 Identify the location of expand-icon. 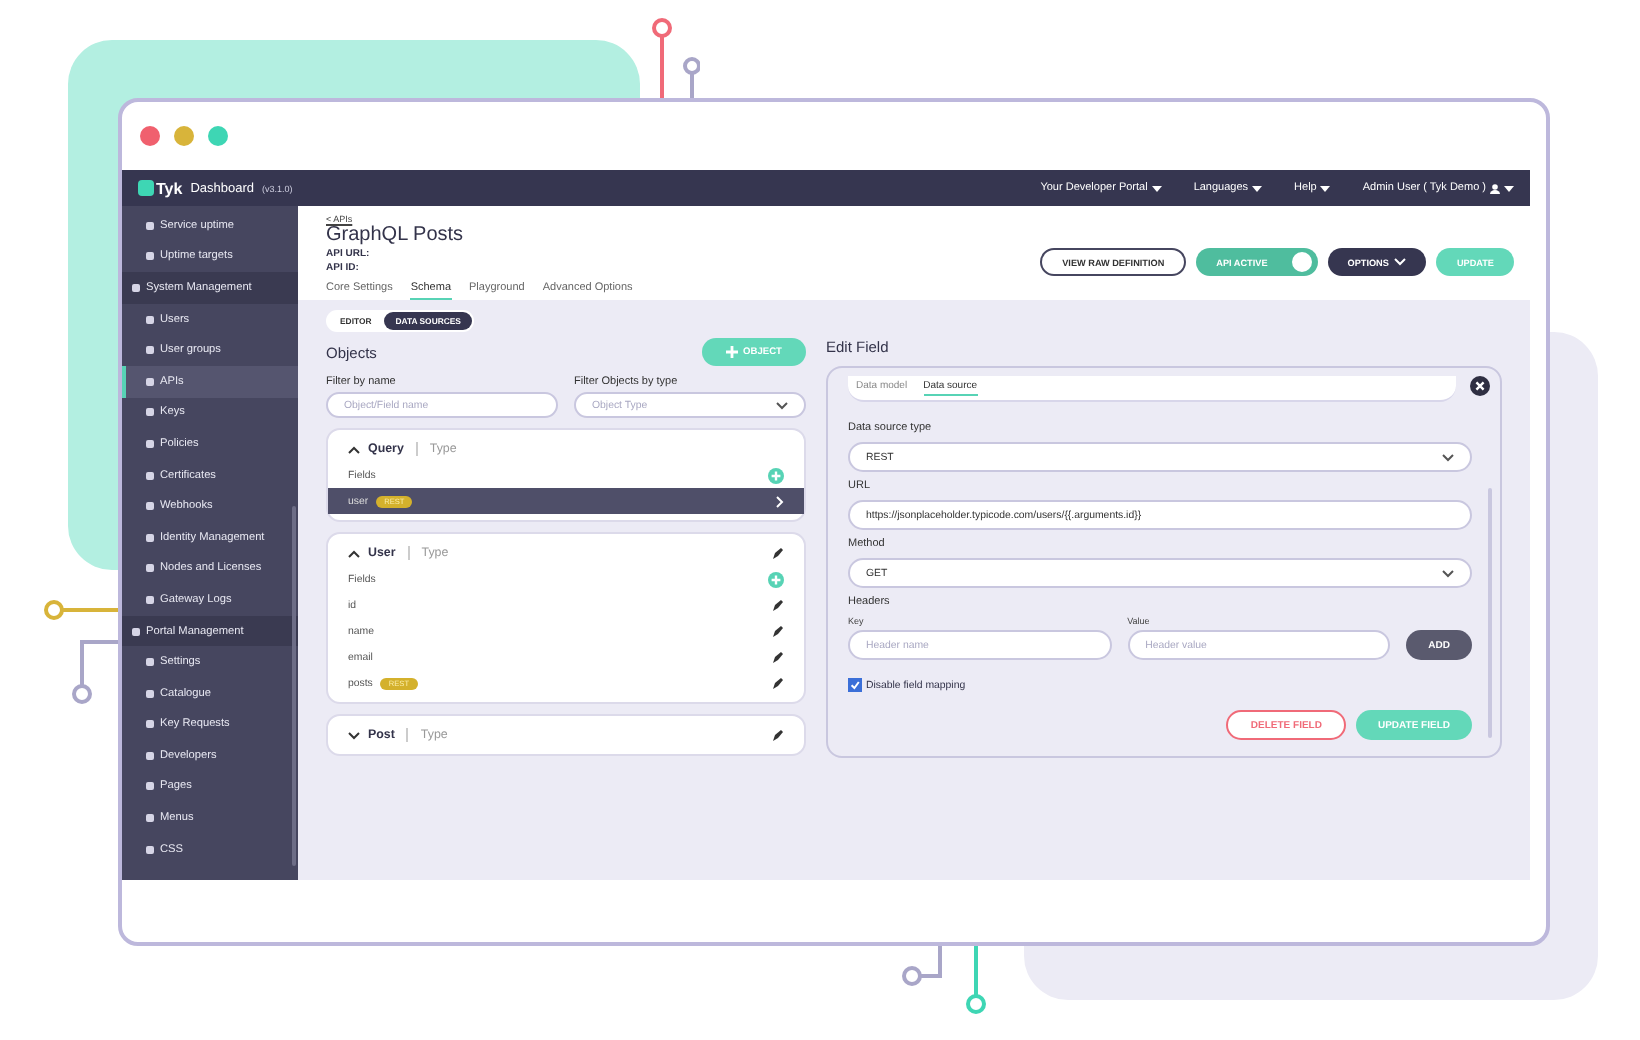
(354, 735).